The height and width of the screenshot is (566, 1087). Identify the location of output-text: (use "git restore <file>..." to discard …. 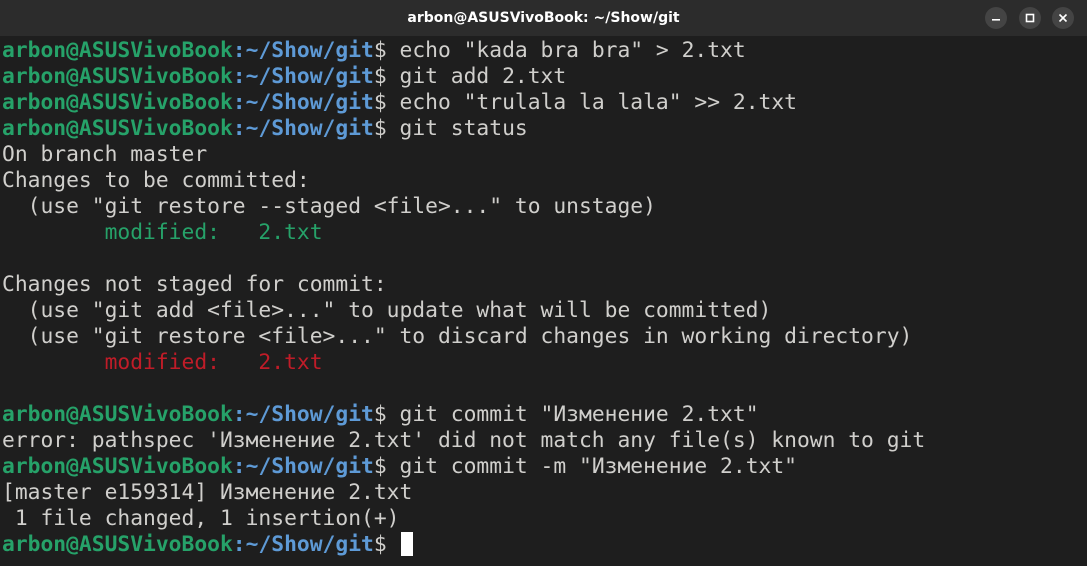
(457, 336).